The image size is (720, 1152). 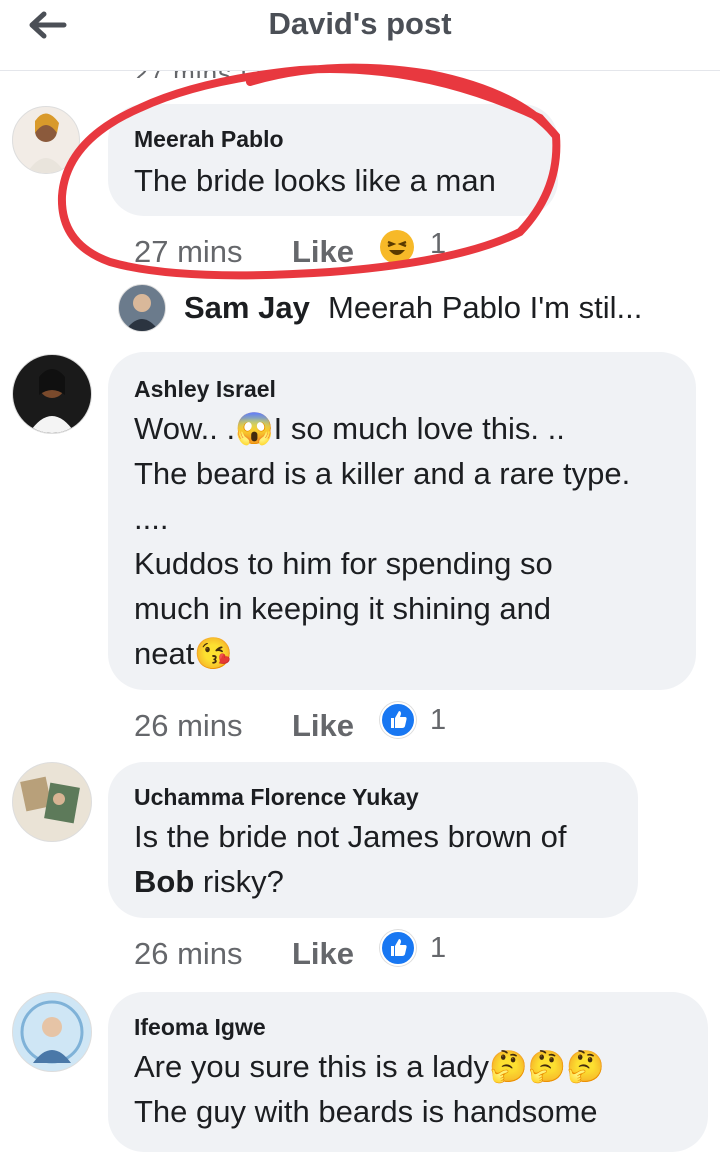 I want to click on comment-text: The bride looks like a man, so click(x=315, y=180).